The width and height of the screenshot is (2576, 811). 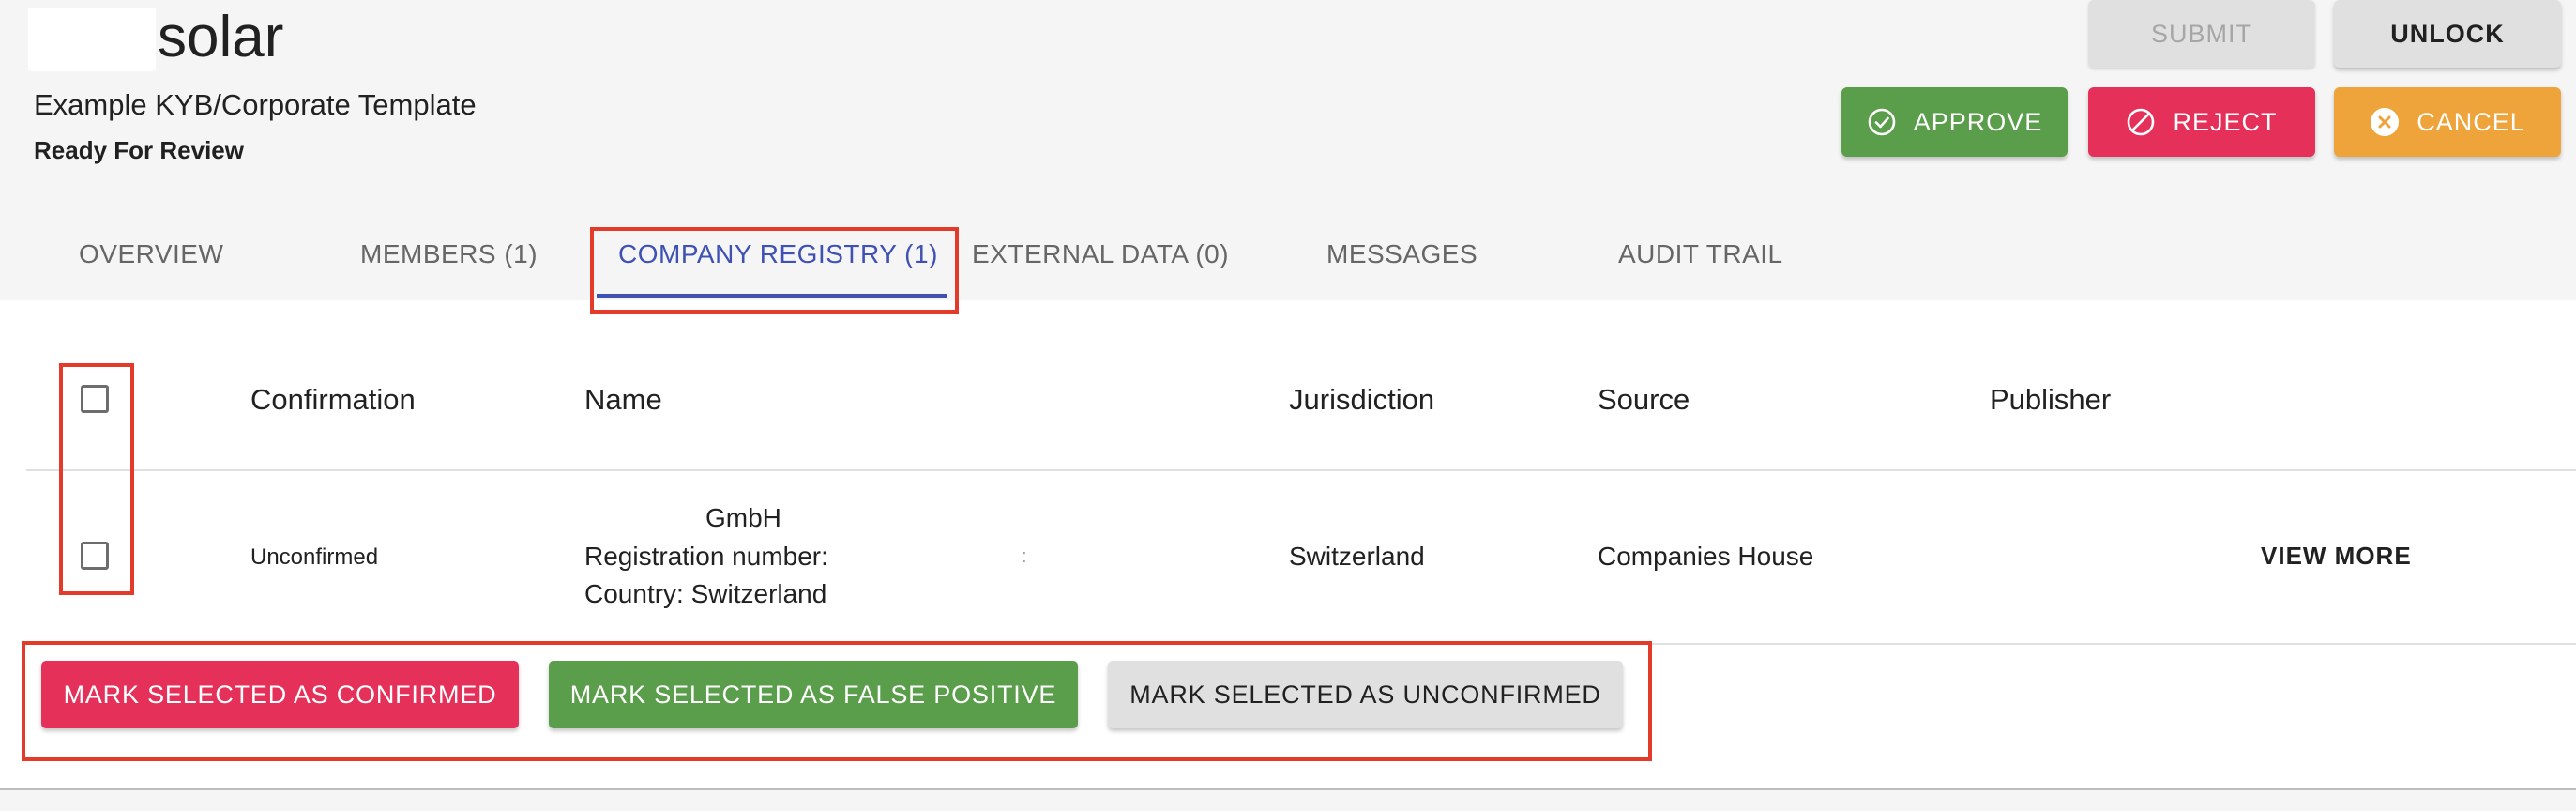 I want to click on annotation-box-bulk-actions, so click(x=837, y=701).